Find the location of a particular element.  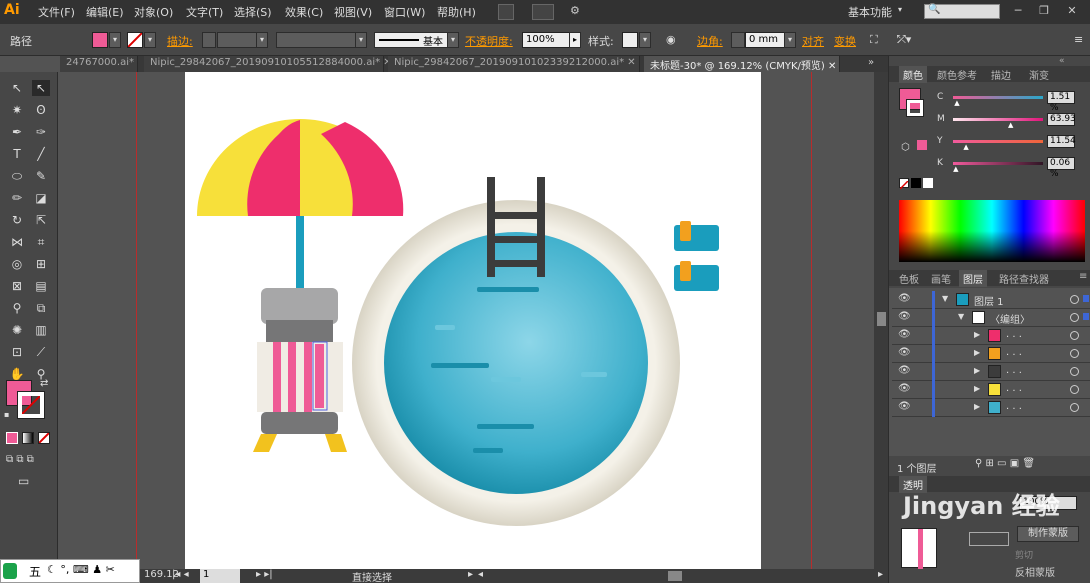

menu-type: 文字(T) is located at coordinates (204, 12).